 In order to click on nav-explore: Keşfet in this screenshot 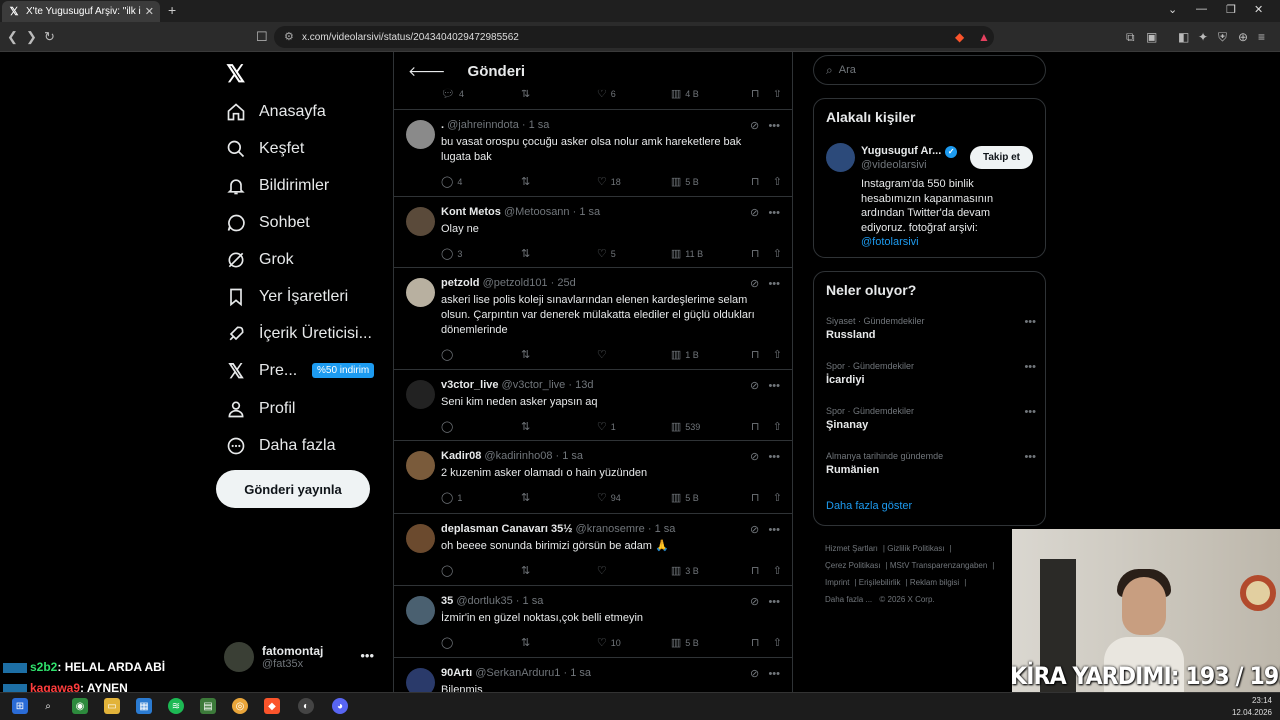, I will do `click(264, 149)`.